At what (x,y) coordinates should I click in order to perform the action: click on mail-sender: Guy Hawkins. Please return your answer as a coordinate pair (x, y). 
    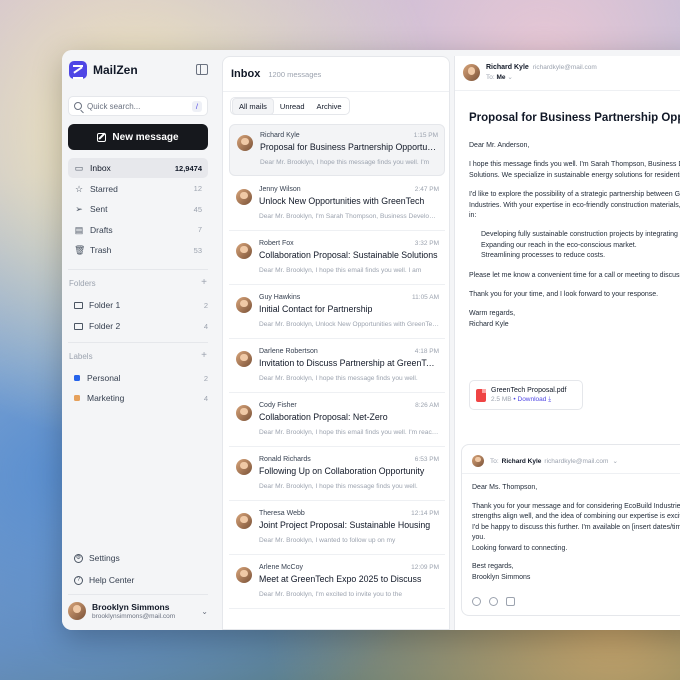
    Looking at the image, I should click on (280, 297).